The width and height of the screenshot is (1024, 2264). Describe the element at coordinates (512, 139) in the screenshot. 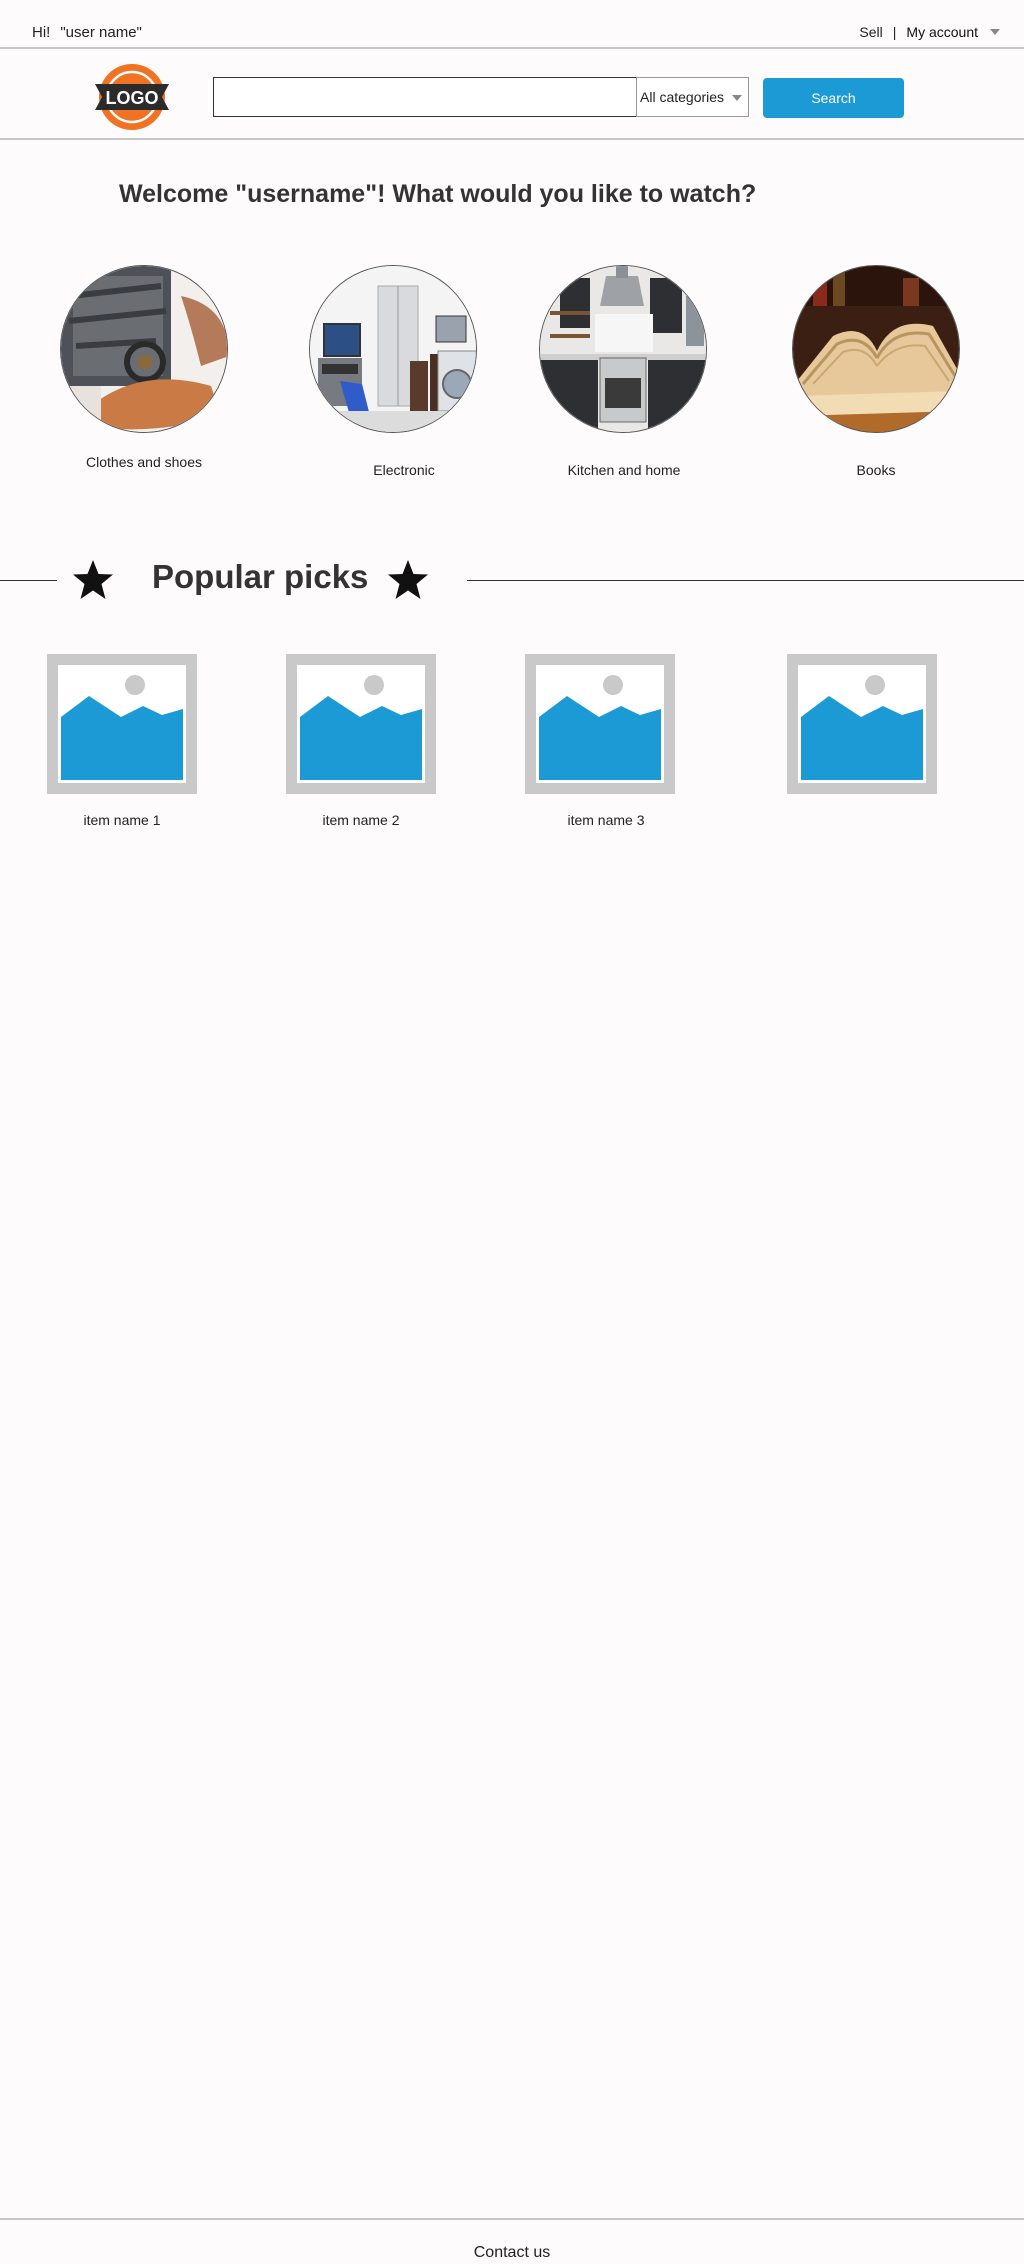

I see `header-divider` at that location.